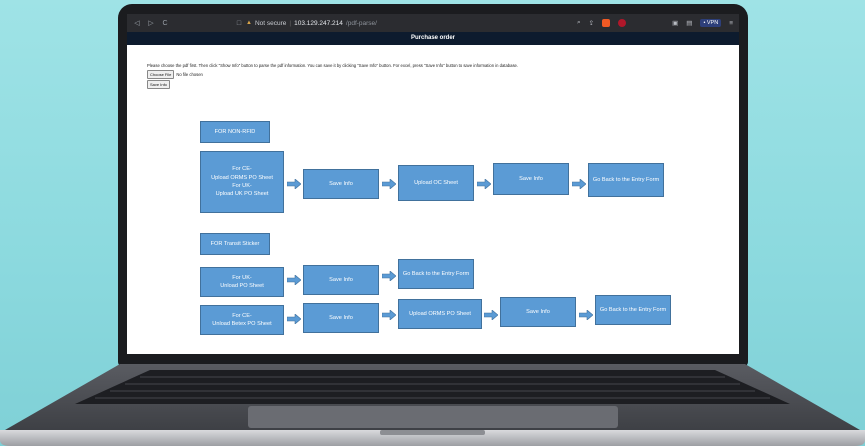 This screenshot has width=865, height=446. What do you see at coordinates (622, 23) in the screenshot?
I see `brave-rewards-icon` at bounding box center [622, 23].